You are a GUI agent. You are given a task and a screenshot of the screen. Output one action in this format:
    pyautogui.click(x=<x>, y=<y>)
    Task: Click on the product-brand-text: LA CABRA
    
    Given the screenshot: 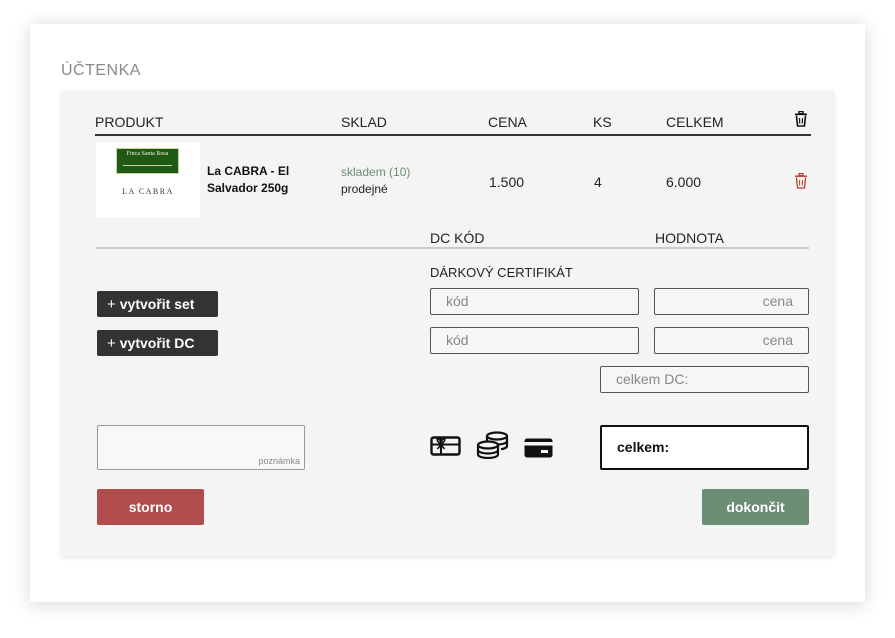 What is the action you would take?
    pyautogui.click(x=148, y=191)
    